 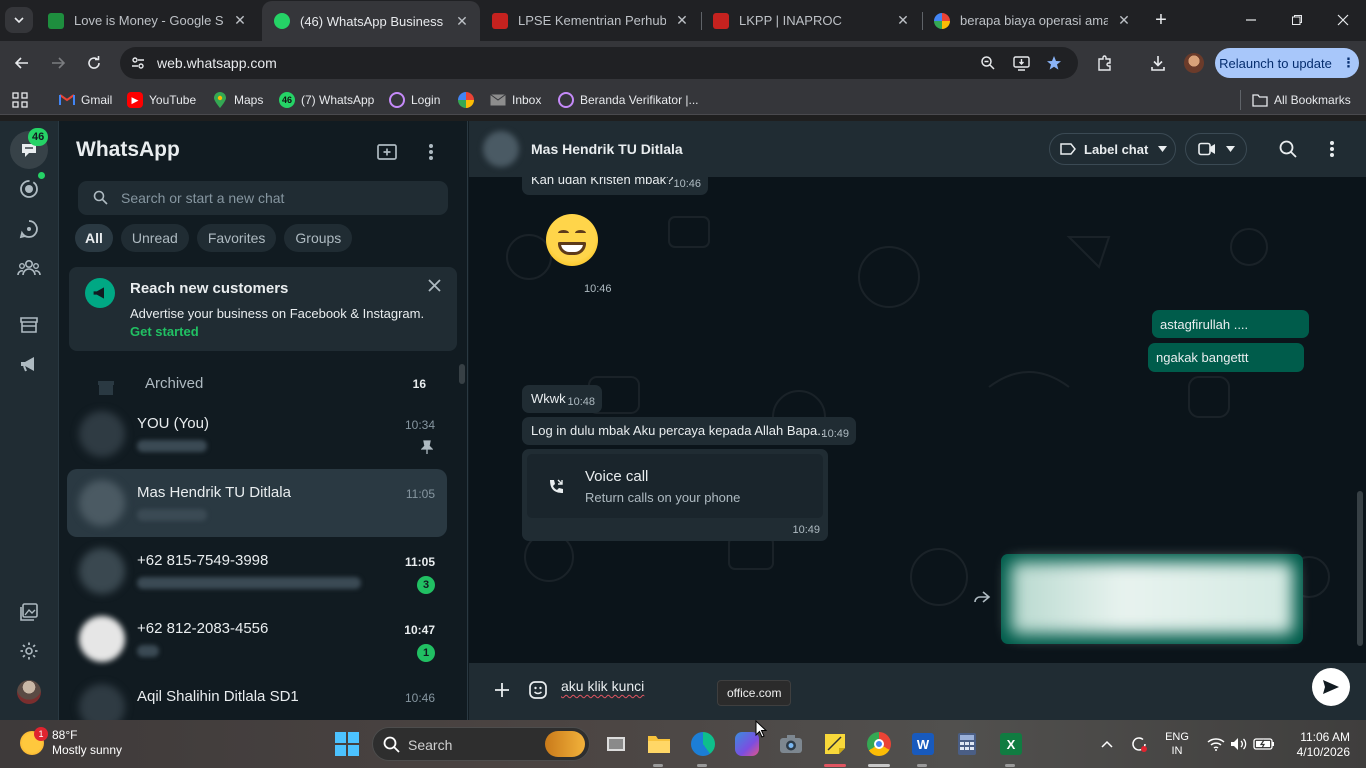 What do you see at coordinates (791, 744) in the screenshot?
I see `camera-button` at bounding box center [791, 744].